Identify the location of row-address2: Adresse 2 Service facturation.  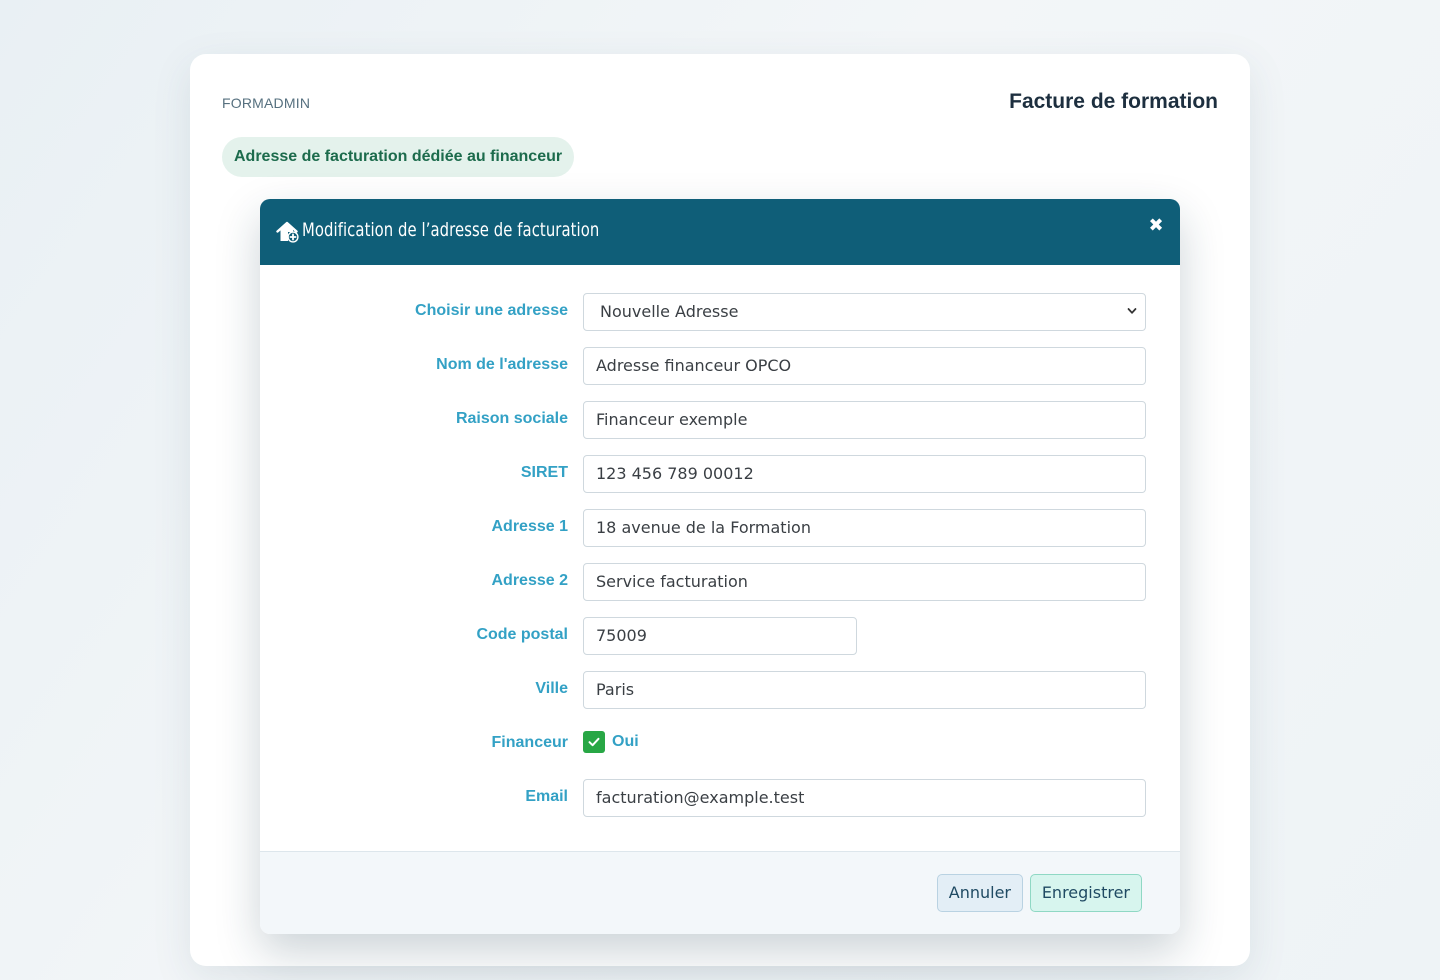
(720, 582).